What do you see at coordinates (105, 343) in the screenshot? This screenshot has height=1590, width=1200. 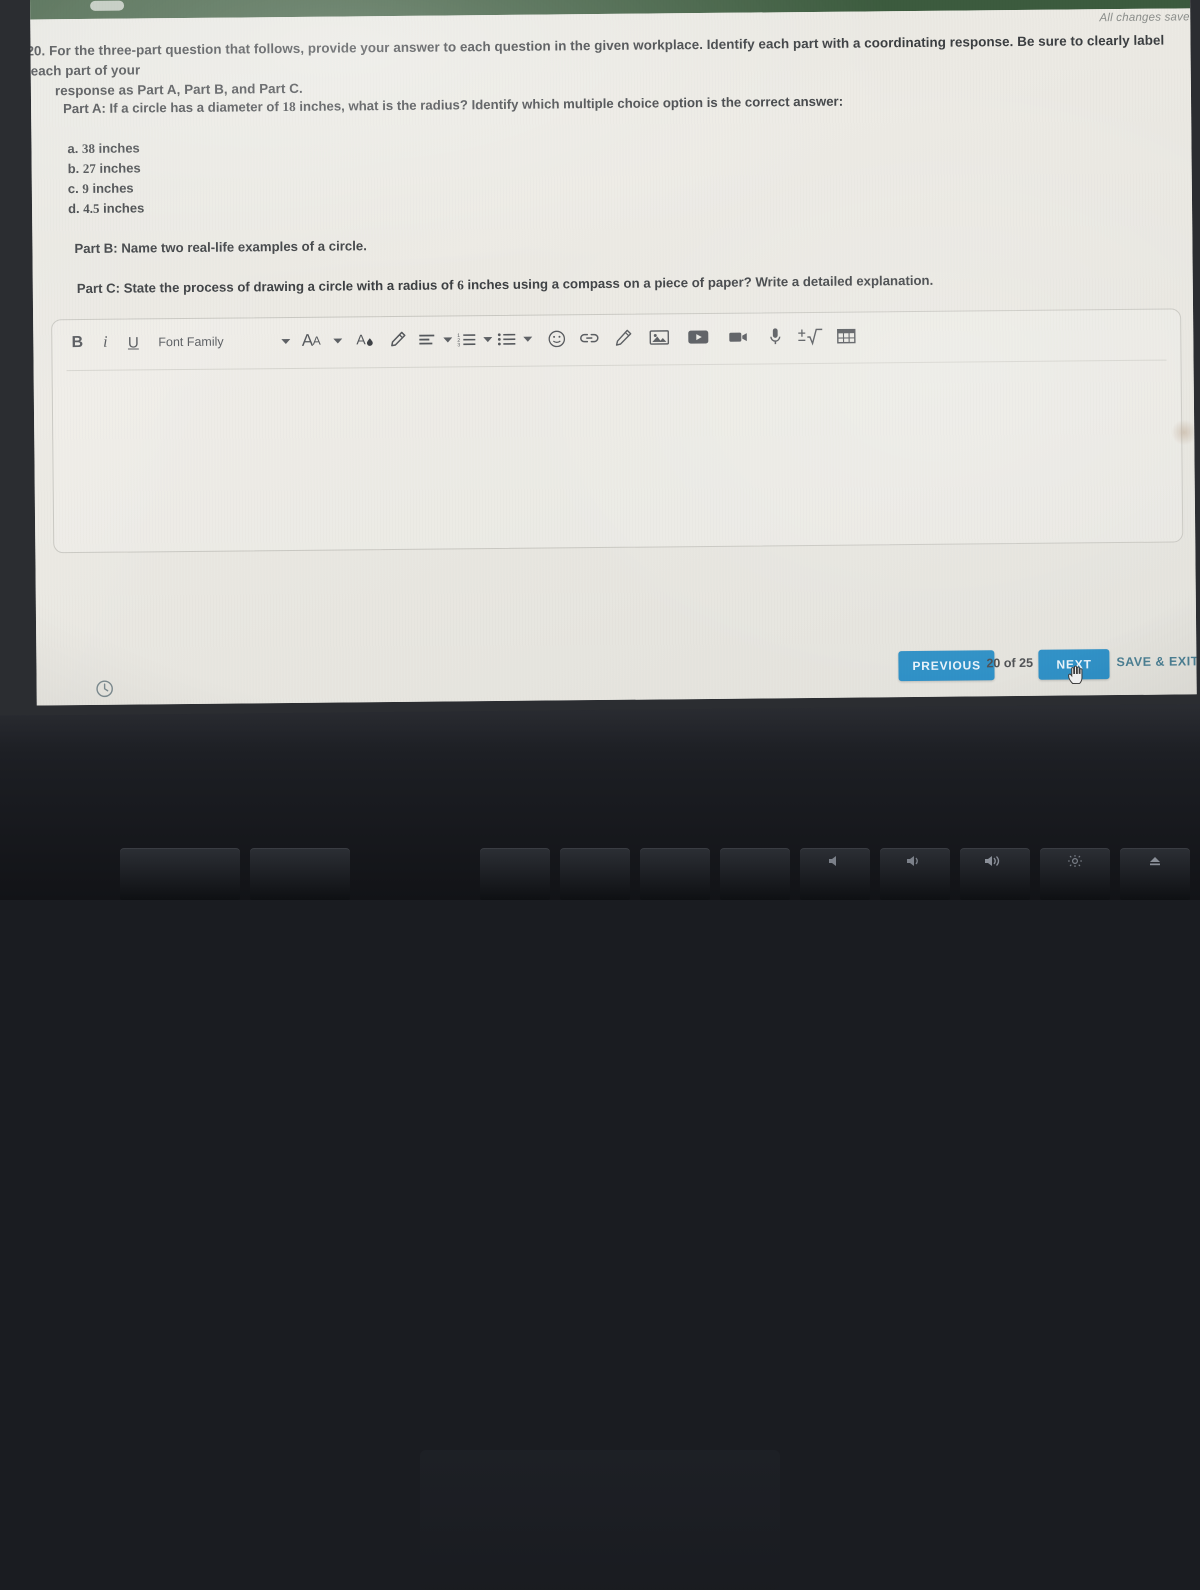 I see `italic-button: i` at bounding box center [105, 343].